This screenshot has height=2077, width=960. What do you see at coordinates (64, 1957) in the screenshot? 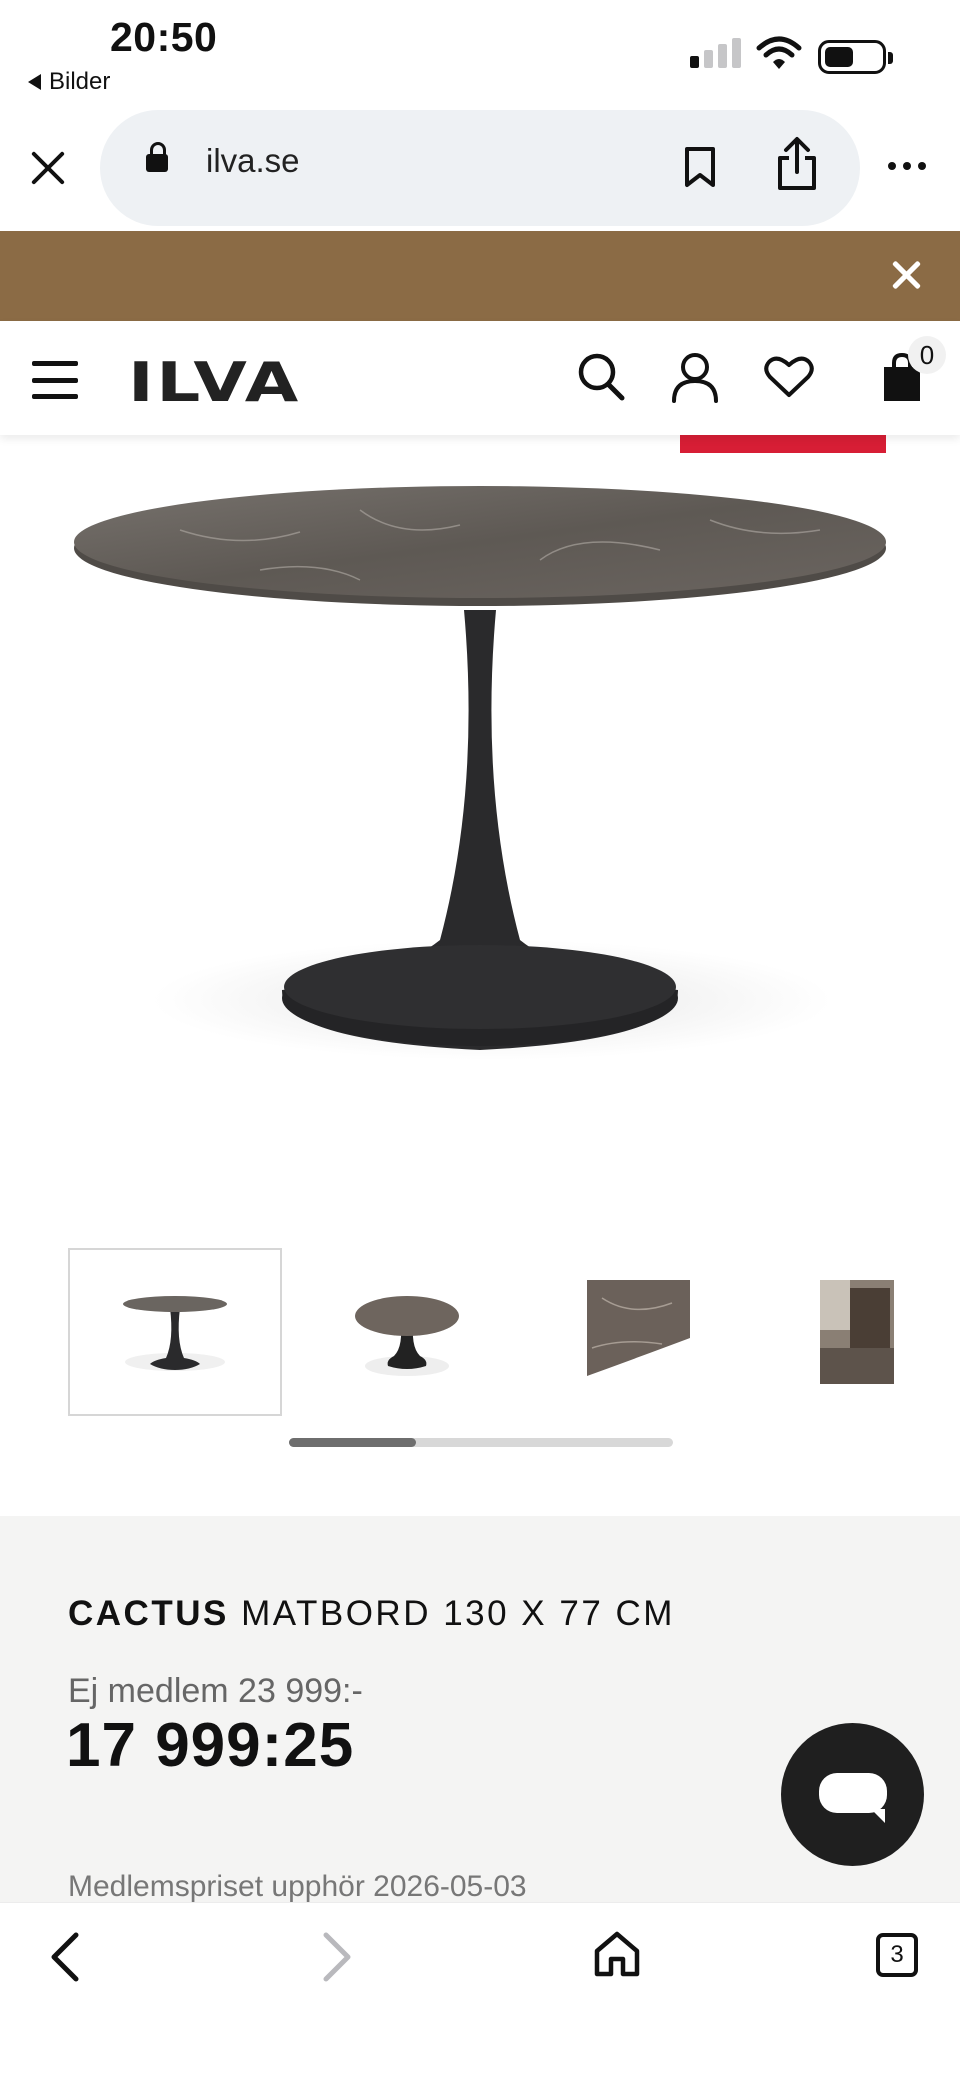
I see `back-icon` at bounding box center [64, 1957].